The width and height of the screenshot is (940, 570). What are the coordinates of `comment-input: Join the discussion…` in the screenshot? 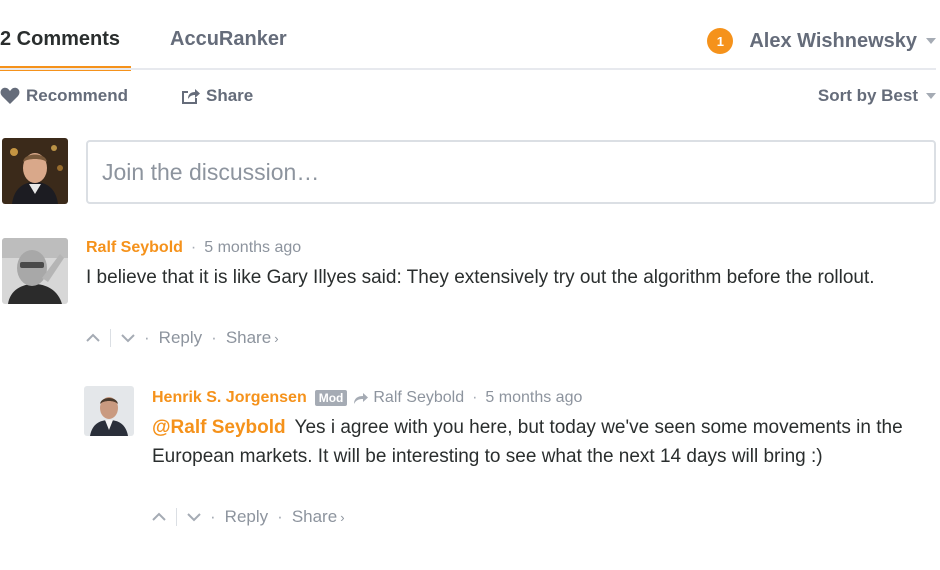 It's located at (511, 172).